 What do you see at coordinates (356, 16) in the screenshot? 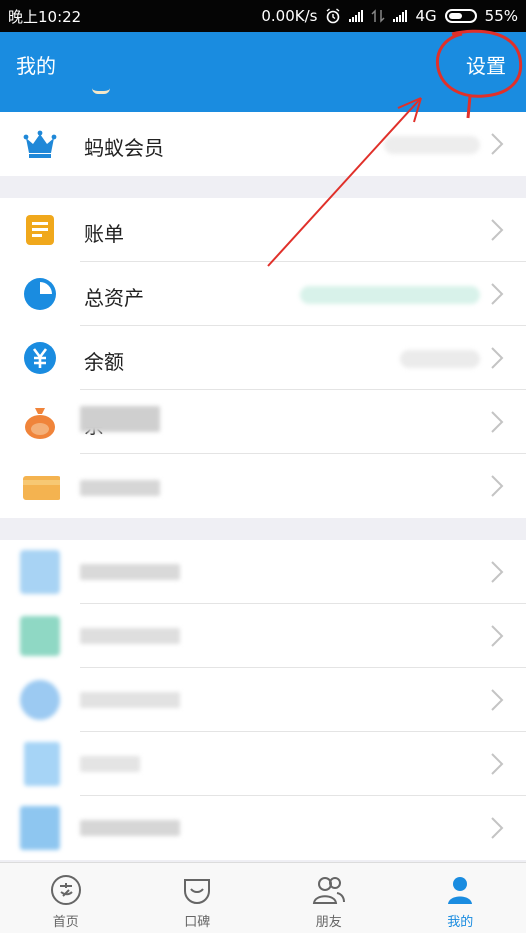
I see `signal-icon` at bounding box center [356, 16].